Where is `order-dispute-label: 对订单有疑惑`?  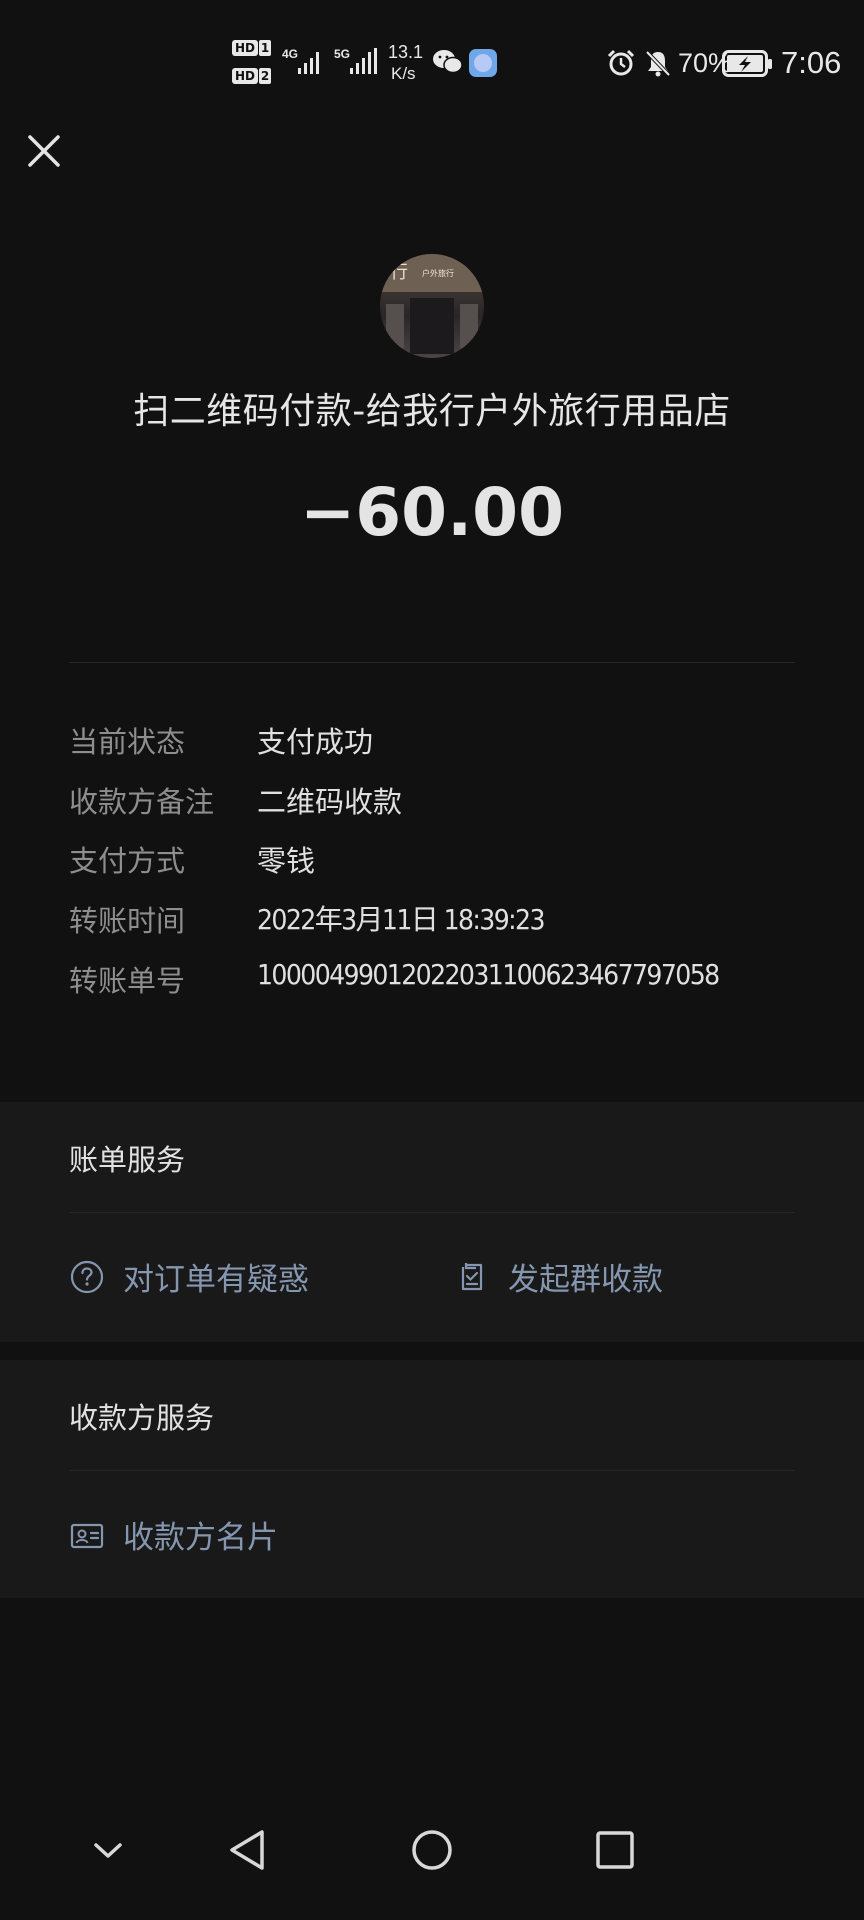 order-dispute-label: 对订单有疑惑 is located at coordinates (216, 1280).